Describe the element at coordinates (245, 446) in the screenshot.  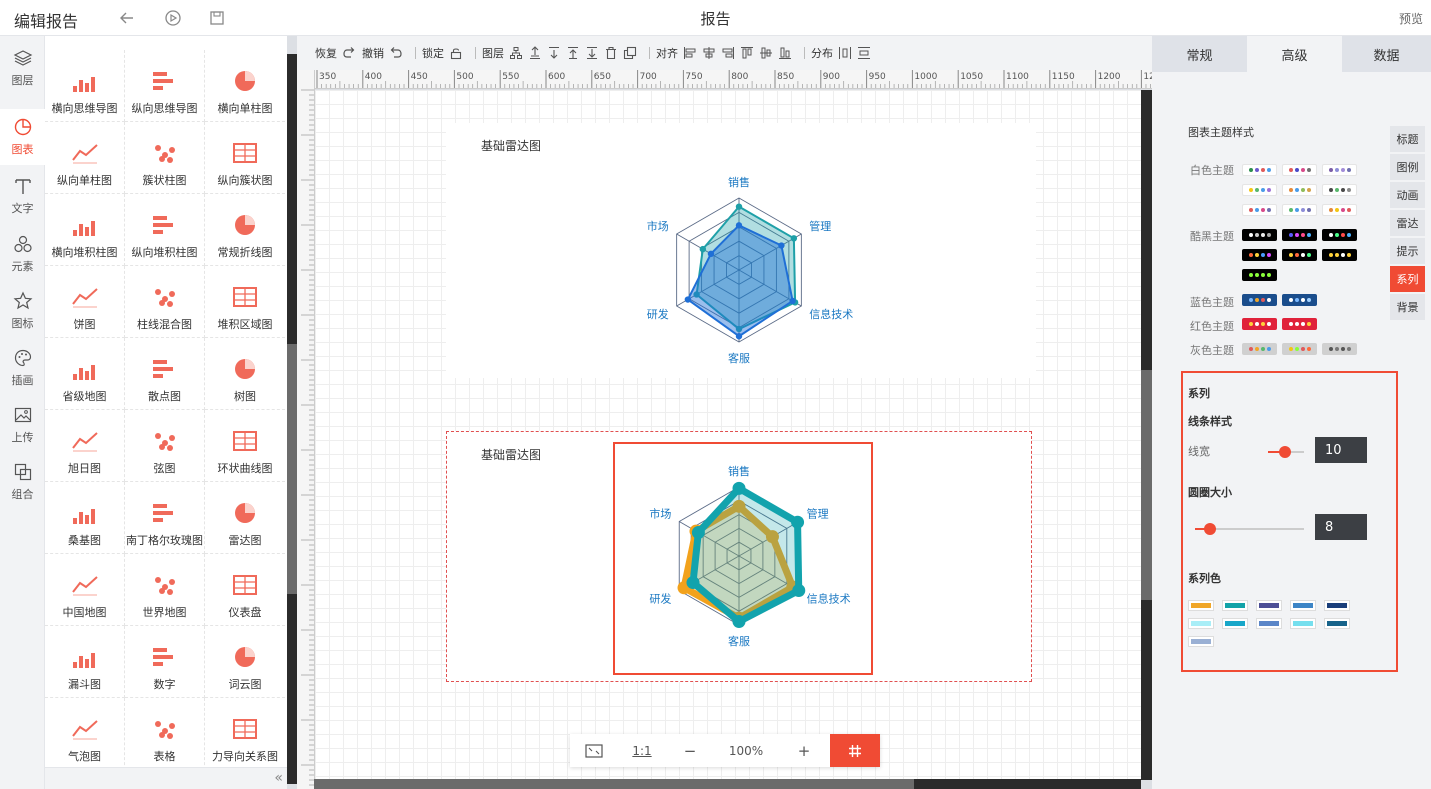
I see `catalog-item: 环状曲线图` at that location.